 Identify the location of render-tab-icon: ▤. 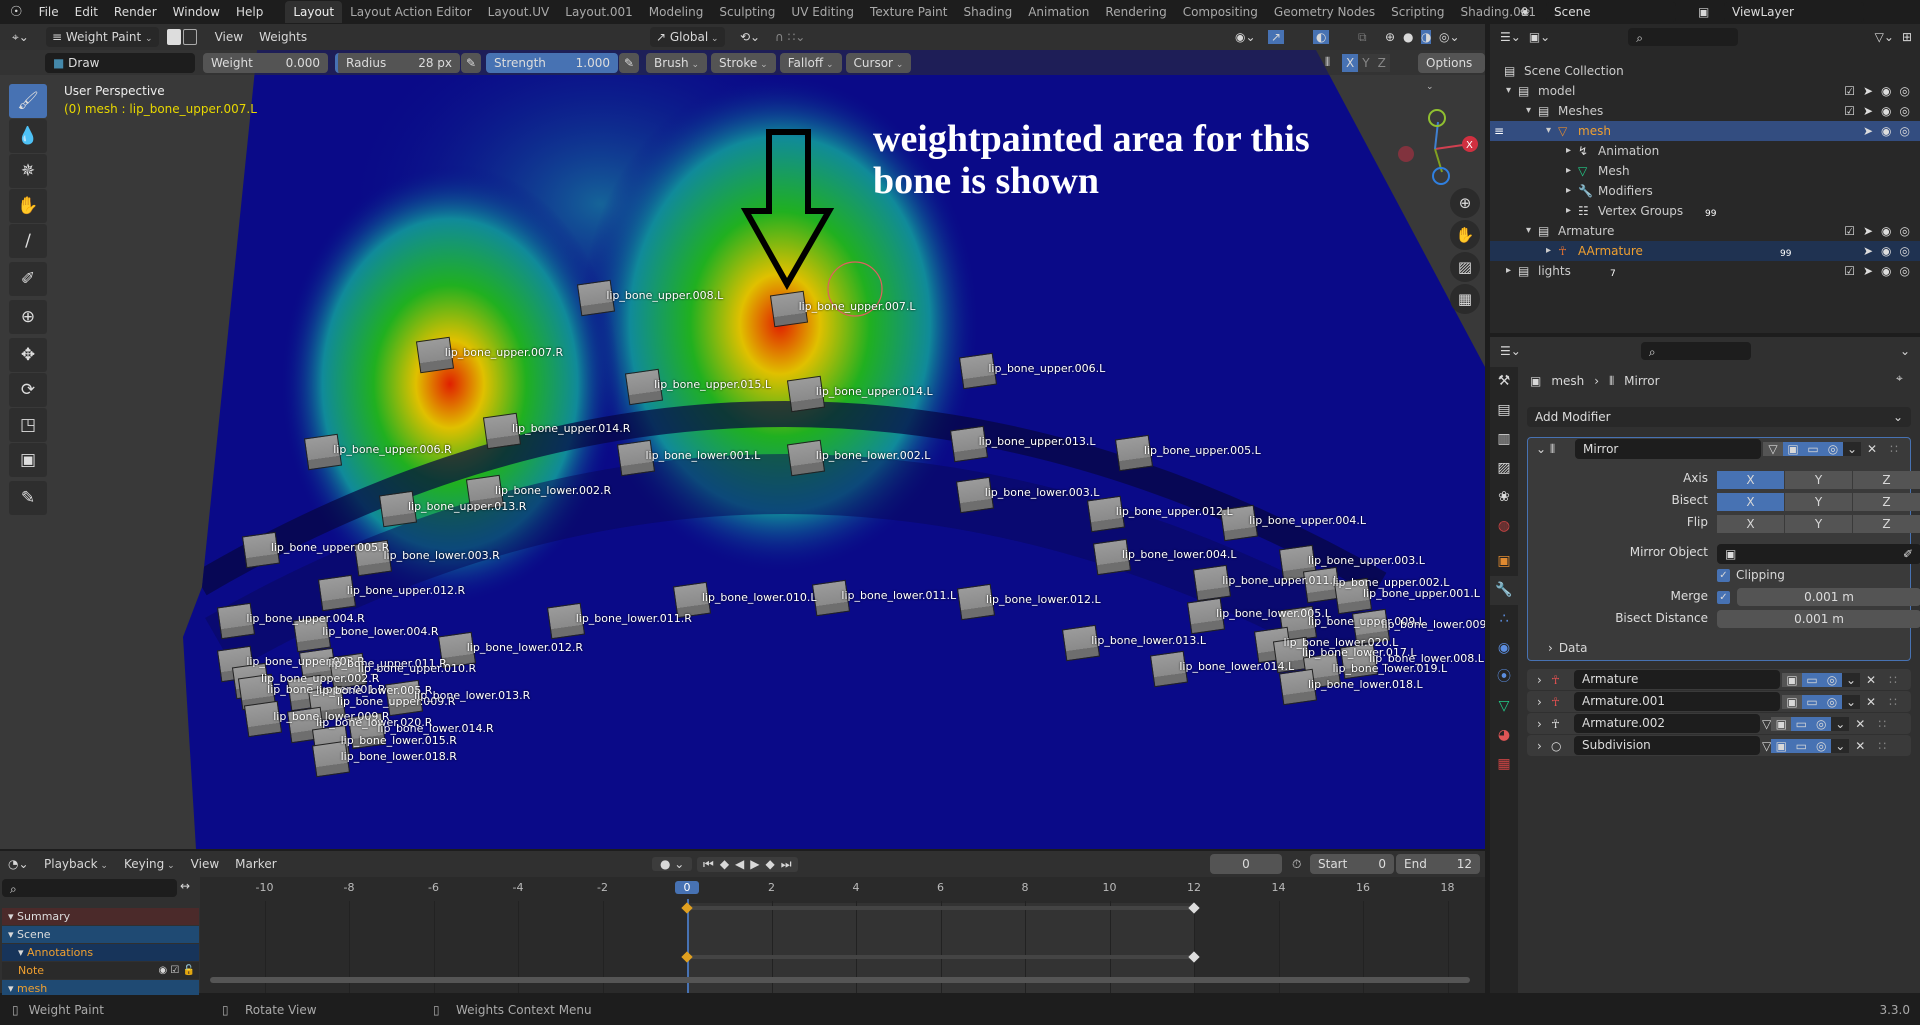
(1504, 410).